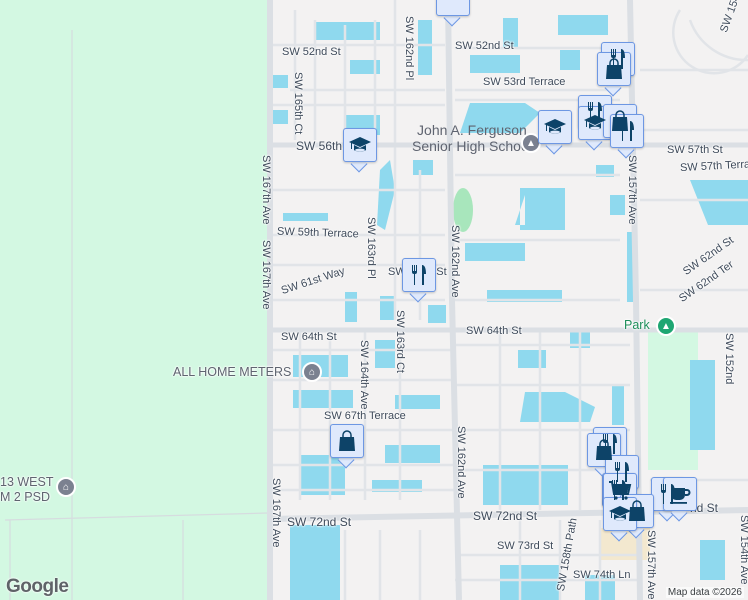 The image size is (748, 600). I want to click on street-label: SW 165th Ct, so click(298, 103).